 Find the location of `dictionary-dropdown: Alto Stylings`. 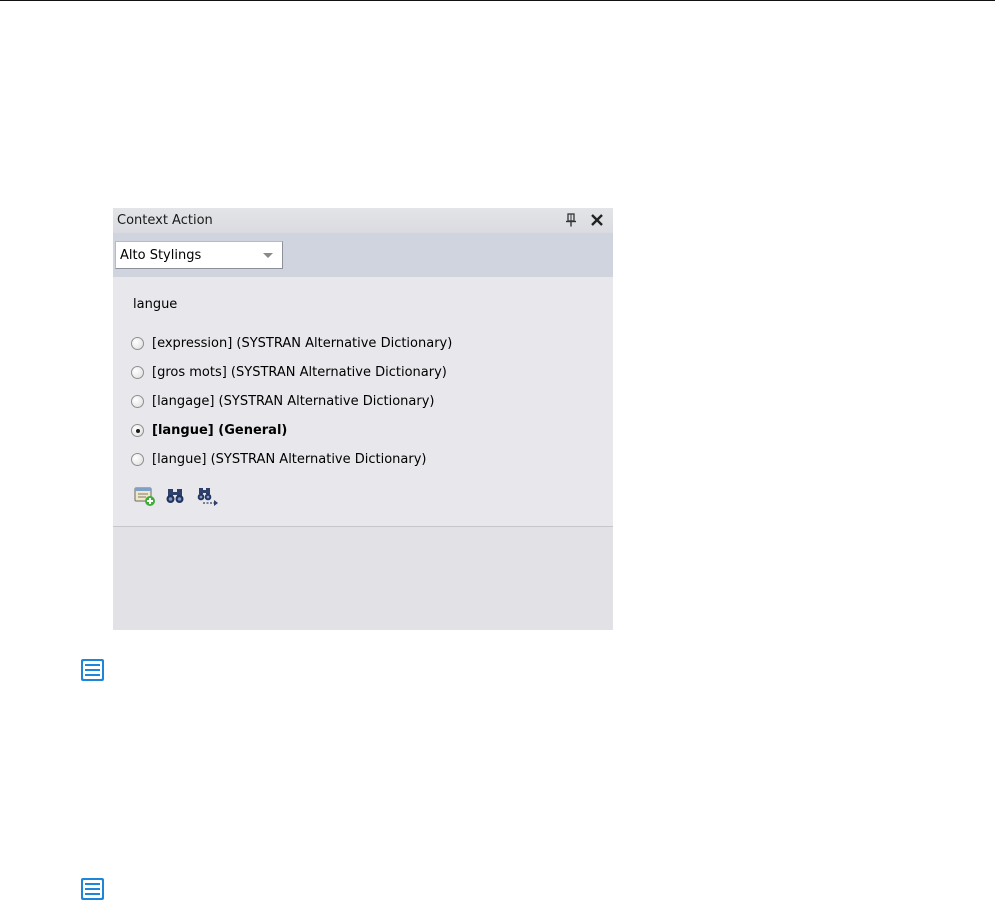

dictionary-dropdown: Alto Stylings is located at coordinates (199, 255).